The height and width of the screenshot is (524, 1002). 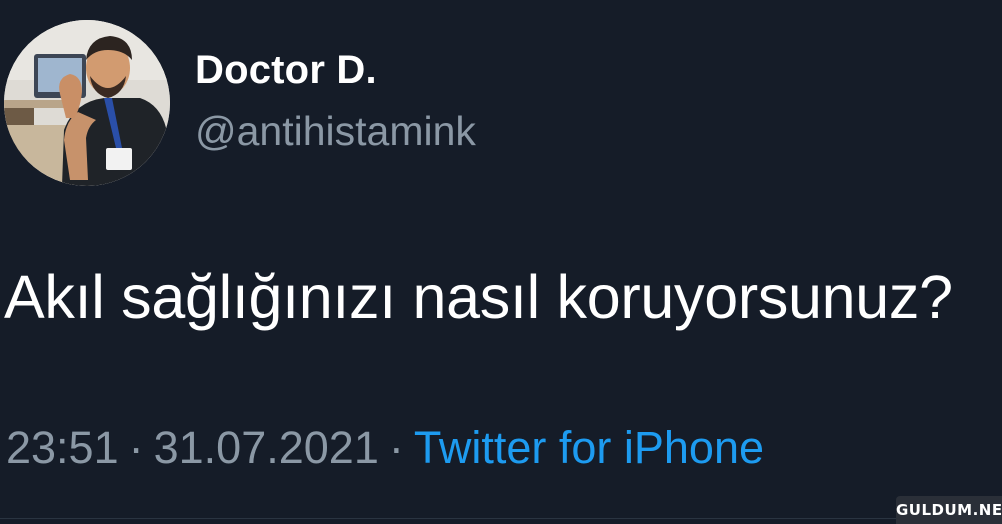 What do you see at coordinates (286, 70) in the screenshot?
I see `display-name: Doctor D.` at bounding box center [286, 70].